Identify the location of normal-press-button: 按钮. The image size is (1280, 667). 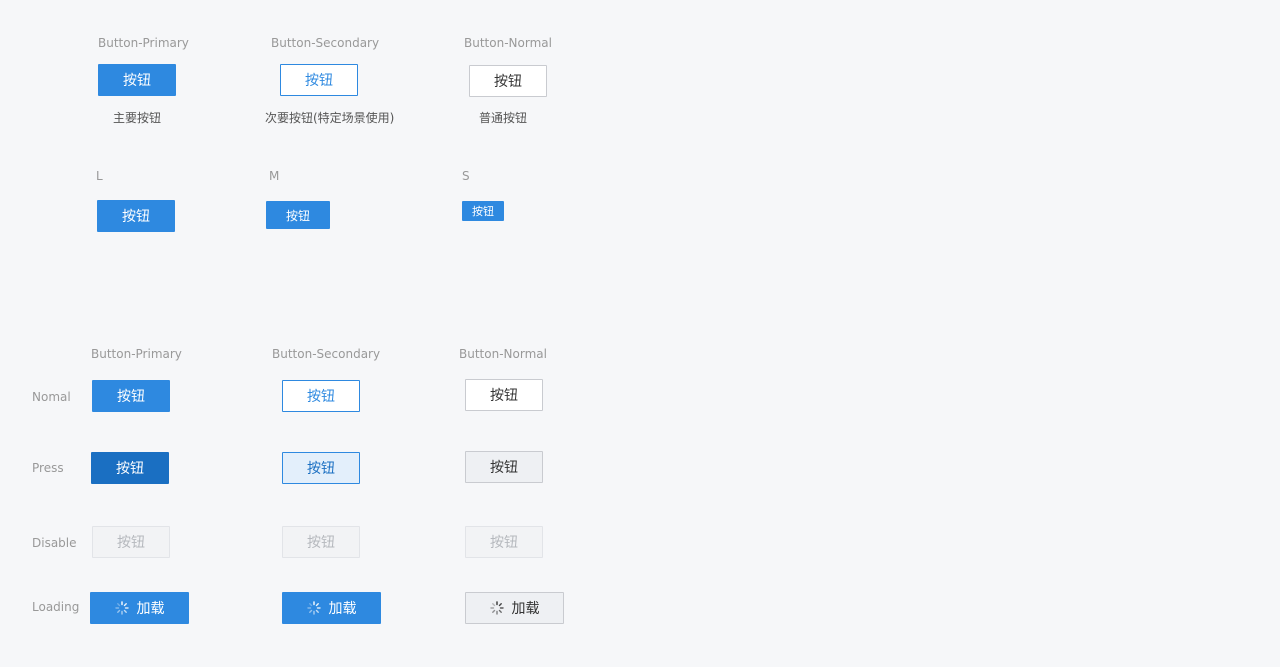
(504, 467).